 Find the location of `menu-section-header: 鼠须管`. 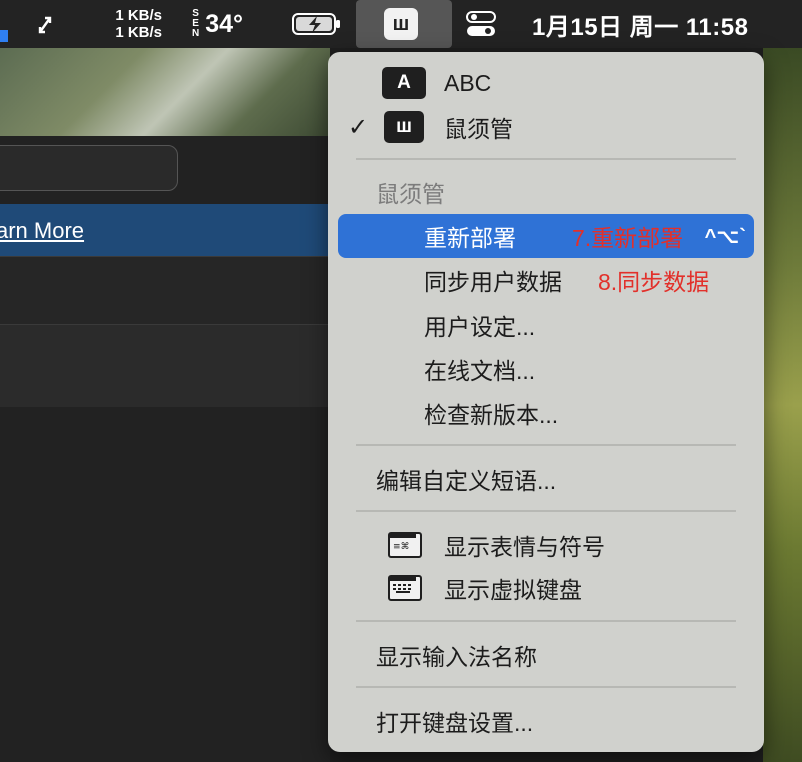

menu-section-header: 鼠须管 is located at coordinates (410, 194).